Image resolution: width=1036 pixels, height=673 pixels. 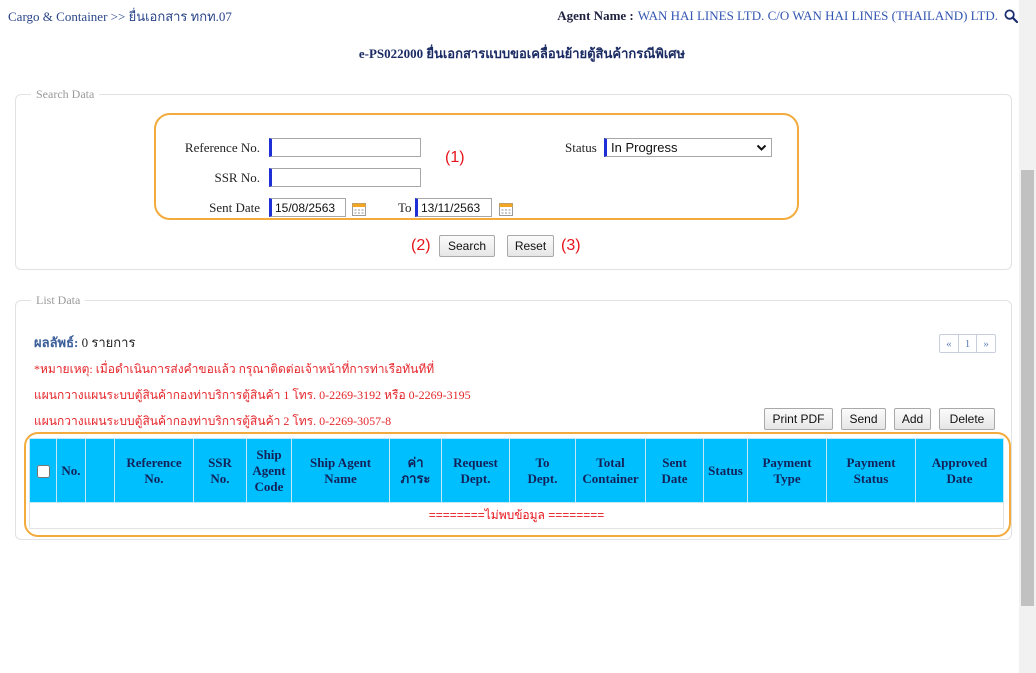 What do you see at coordinates (595, 15) in the screenshot?
I see `agent-name-label: Agent Name :` at bounding box center [595, 15].